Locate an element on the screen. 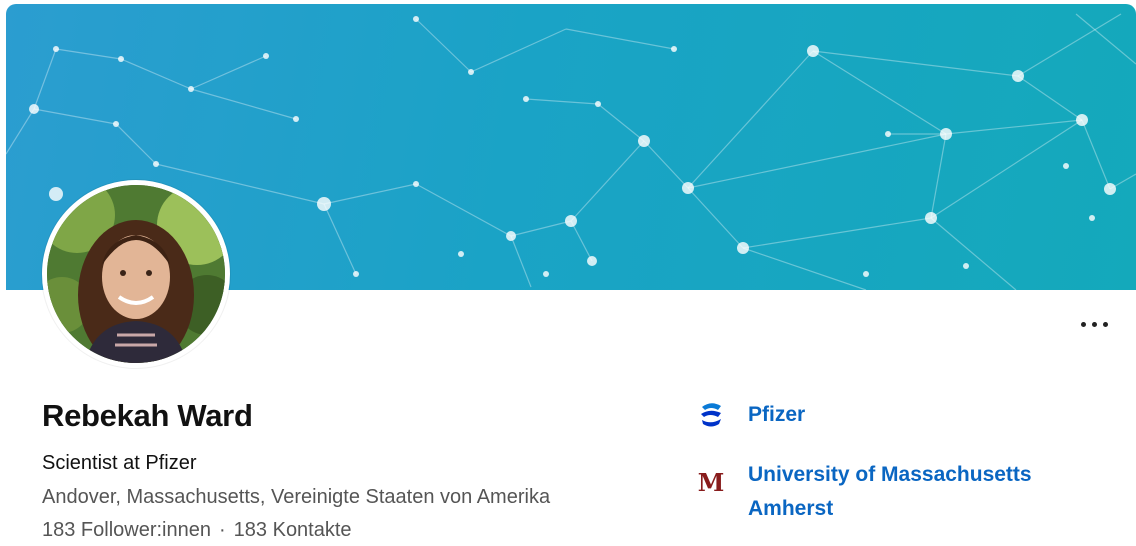 The height and width of the screenshot is (546, 1136). profile-photo is located at coordinates (136, 274).